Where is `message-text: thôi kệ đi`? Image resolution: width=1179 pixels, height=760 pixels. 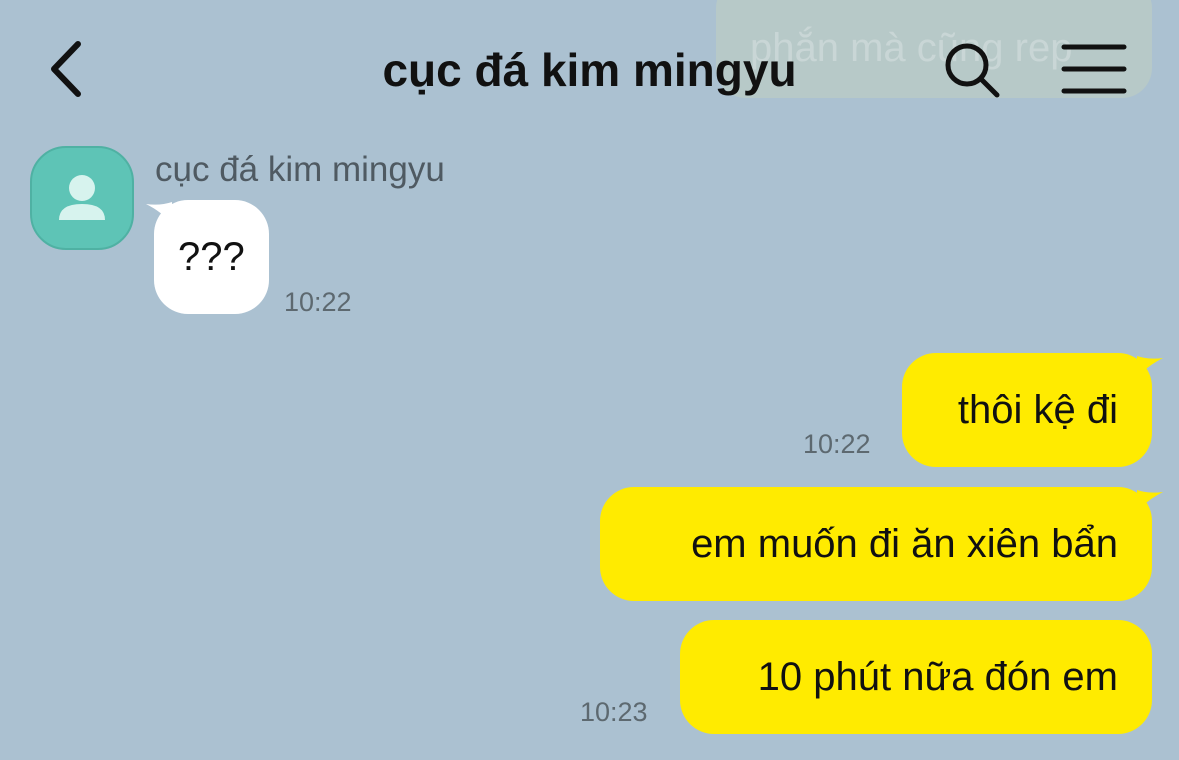 message-text: thôi kệ đi is located at coordinates (1037, 410).